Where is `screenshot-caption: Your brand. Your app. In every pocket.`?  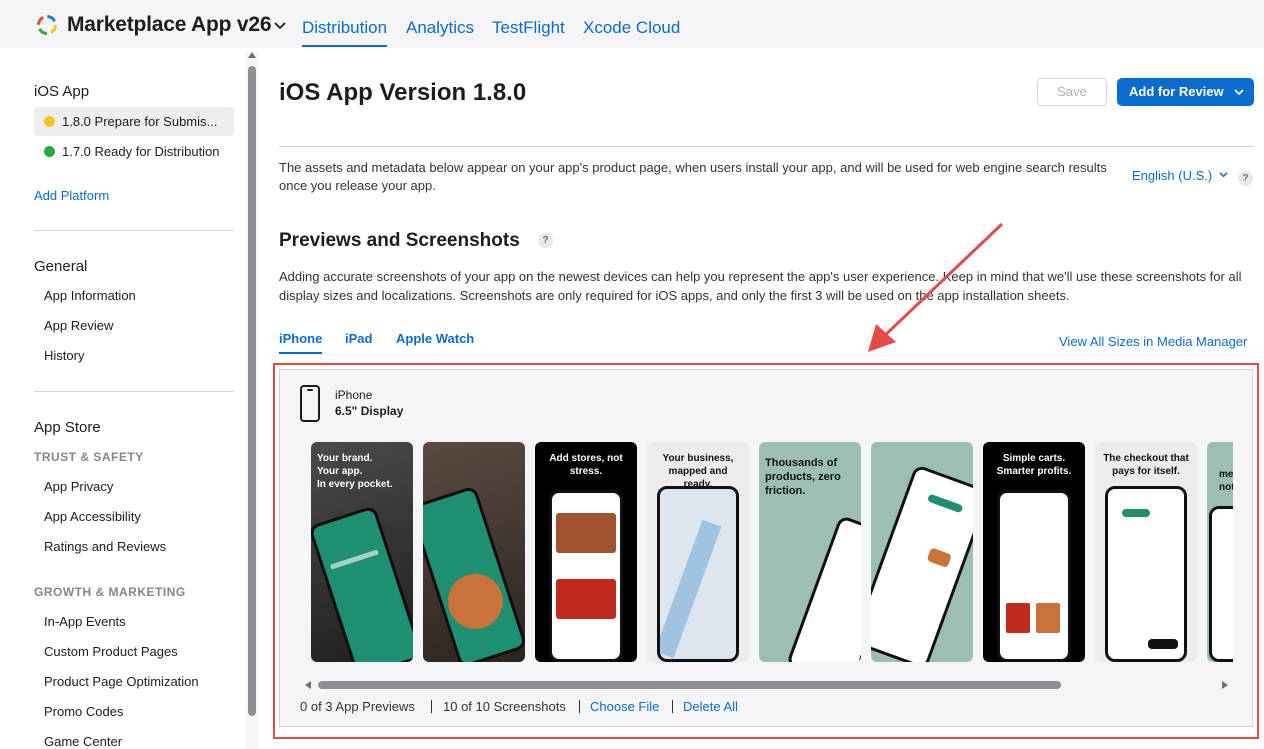
screenshot-caption: Your brand. Your app. In every pocket. is located at coordinates (355, 471).